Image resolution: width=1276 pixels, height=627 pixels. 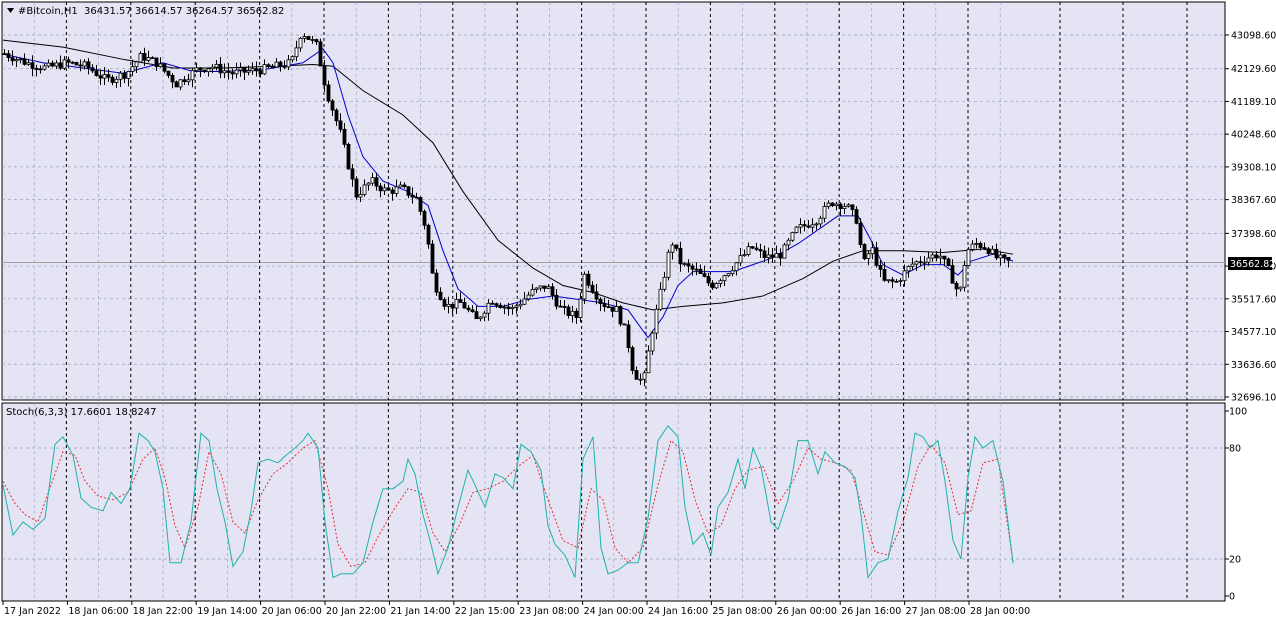 What do you see at coordinates (48, 11) in the screenshot?
I see `chart-header-symbol: #Bitcoin,H1` at bounding box center [48, 11].